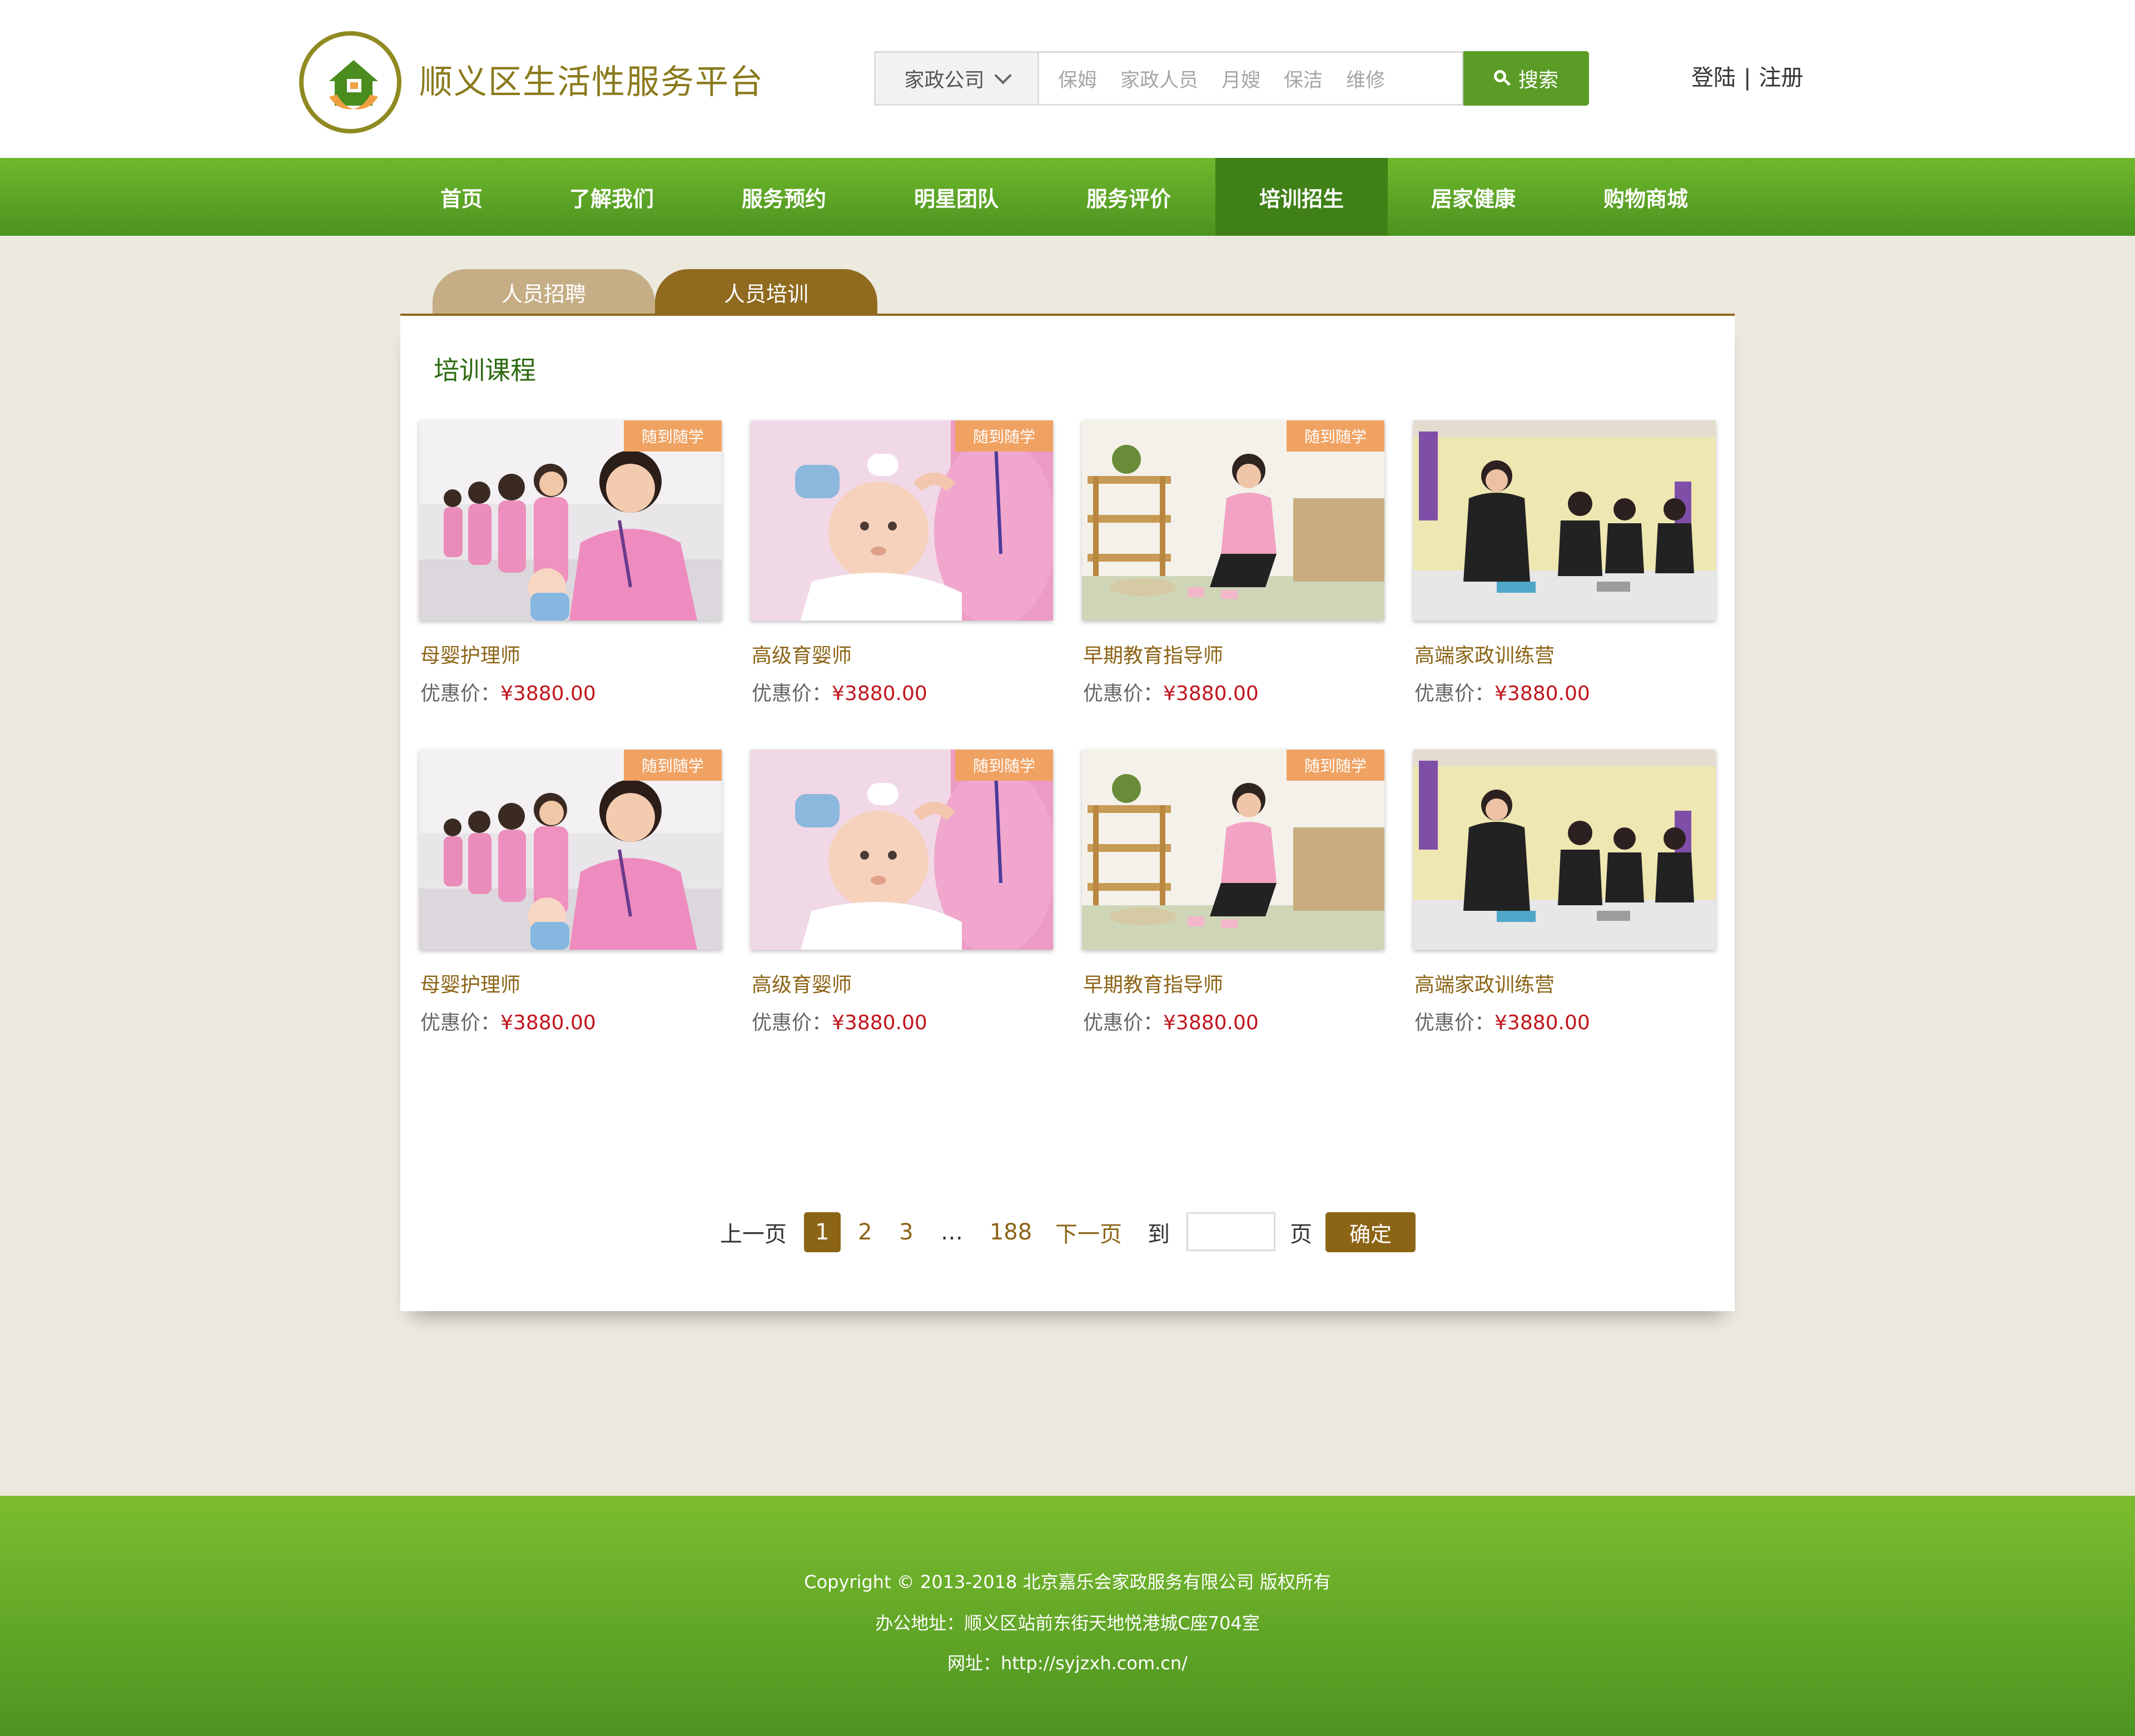  I want to click on nav-item-training: 培训招生, so click(1301, 197).